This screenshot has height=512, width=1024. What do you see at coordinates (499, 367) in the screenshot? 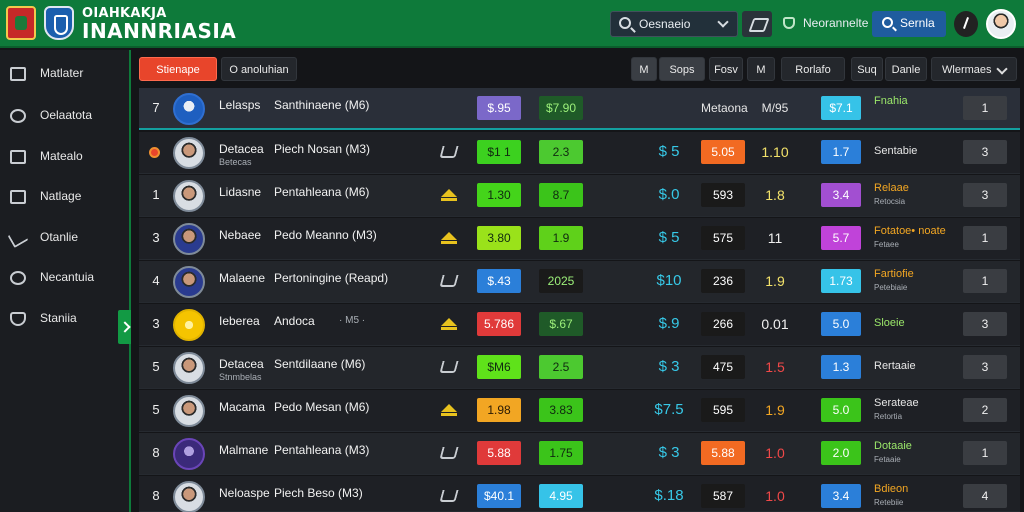
I see `stat-chip-1: $M6` at bounding box center [499, 367].